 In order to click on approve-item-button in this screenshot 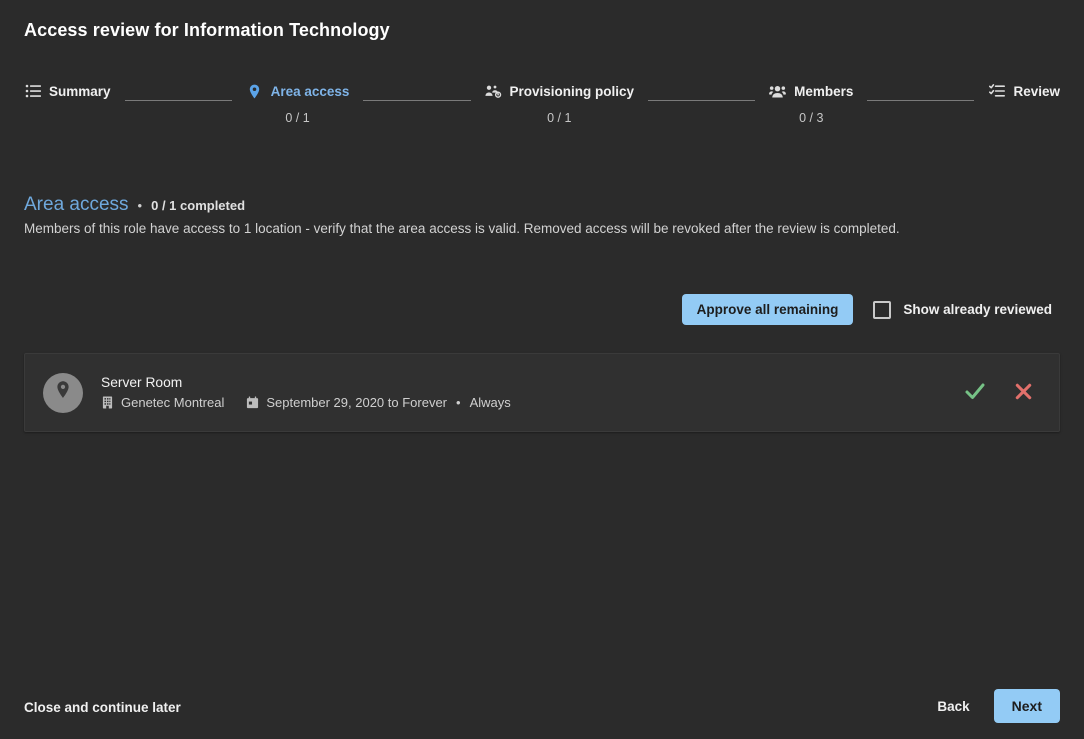, I will do `click(975, 393)`.